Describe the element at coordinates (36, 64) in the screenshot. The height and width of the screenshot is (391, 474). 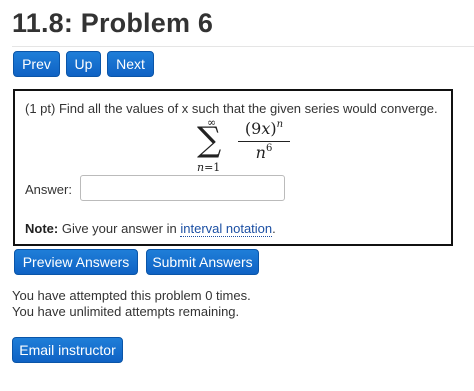
I see `prev-button: Prev` at that location.